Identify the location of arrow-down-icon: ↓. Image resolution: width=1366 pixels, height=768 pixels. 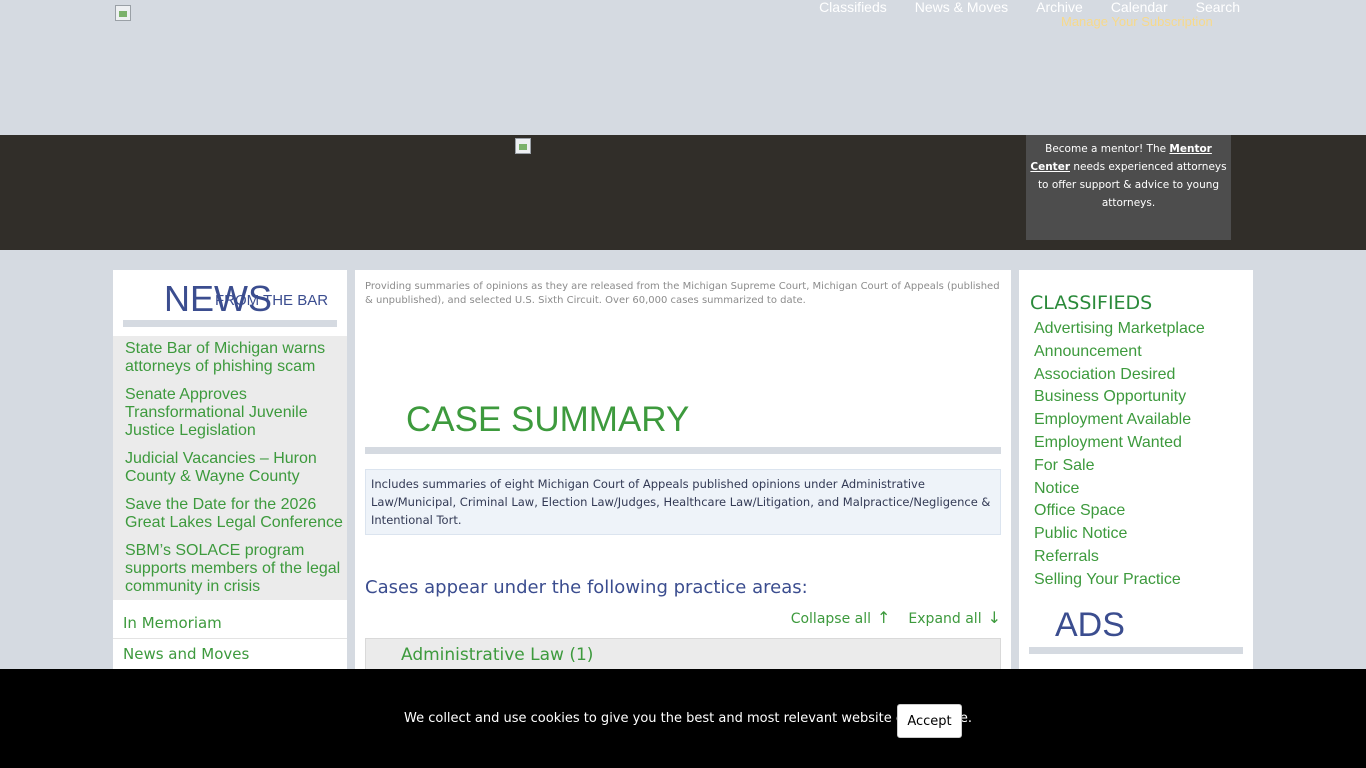
(994, 617).